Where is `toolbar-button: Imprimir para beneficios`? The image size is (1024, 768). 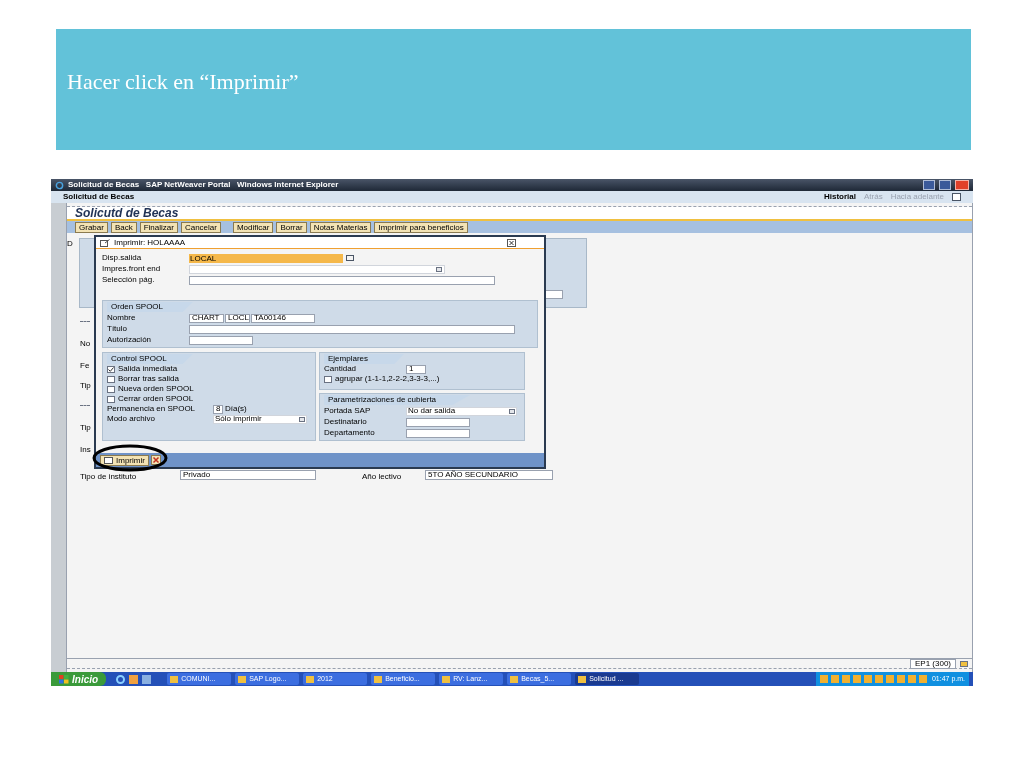 toolbar-button: Imprimir para beneficios is located at coordinates (421, 227).